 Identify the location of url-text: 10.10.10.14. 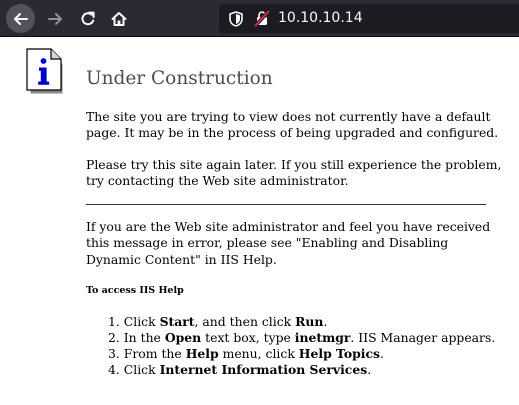
(320, 18).